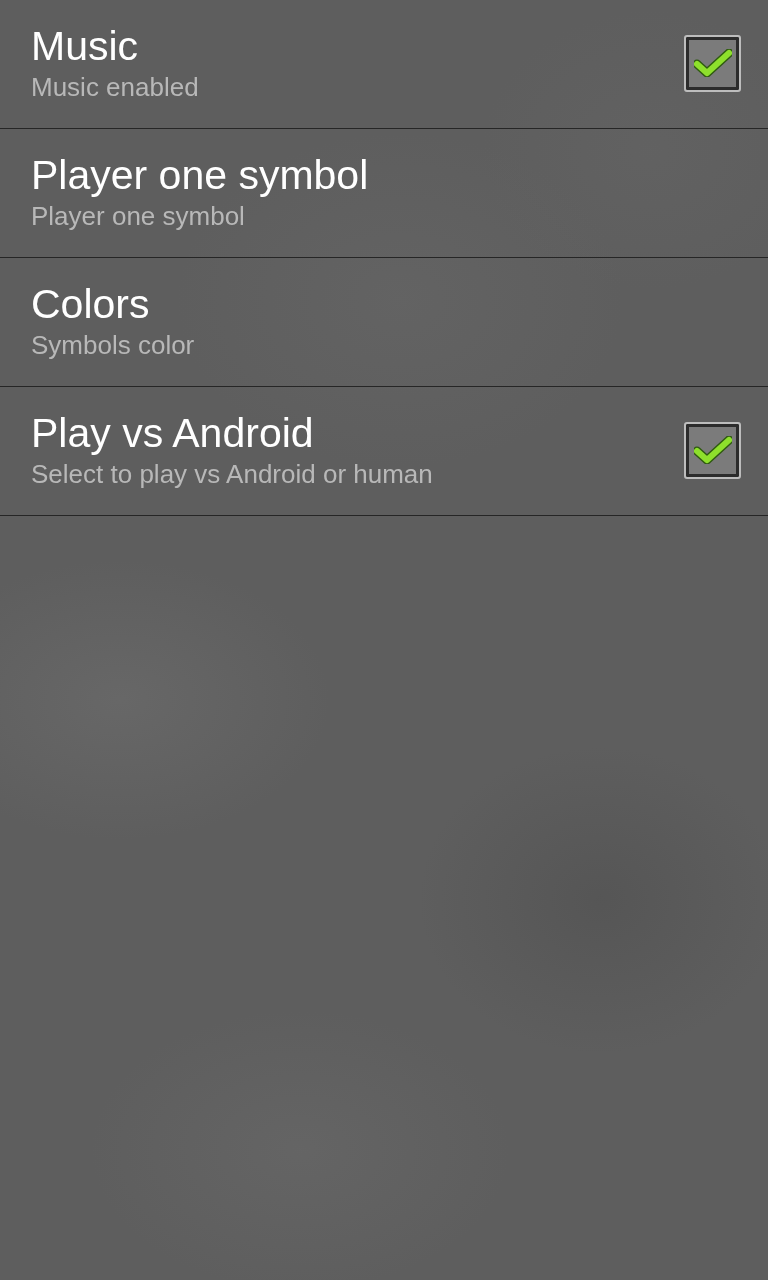  I want to click on preference-summary: Select to play vs Android or human, so click(232, 474).